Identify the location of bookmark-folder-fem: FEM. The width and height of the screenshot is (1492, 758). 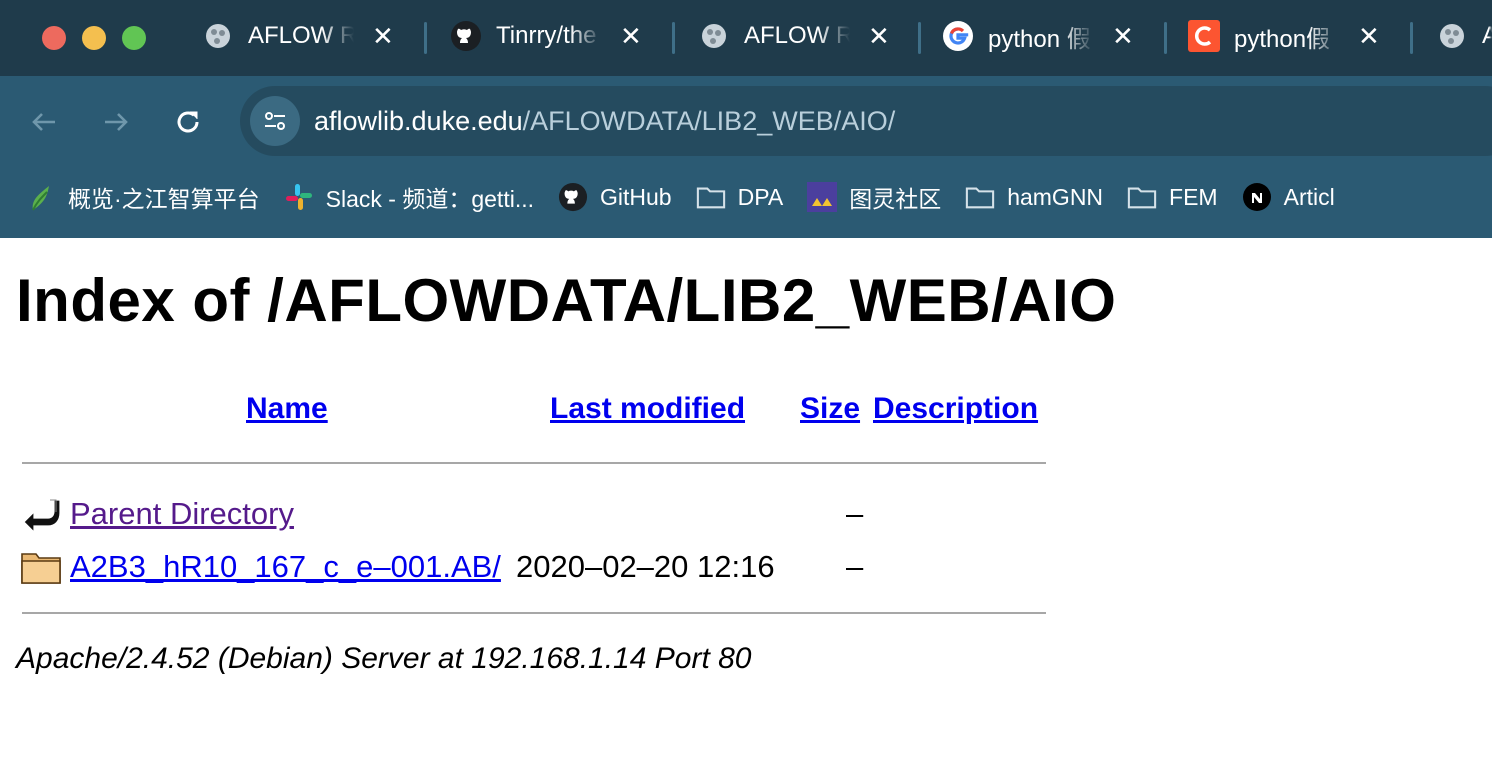
(1172, 197).